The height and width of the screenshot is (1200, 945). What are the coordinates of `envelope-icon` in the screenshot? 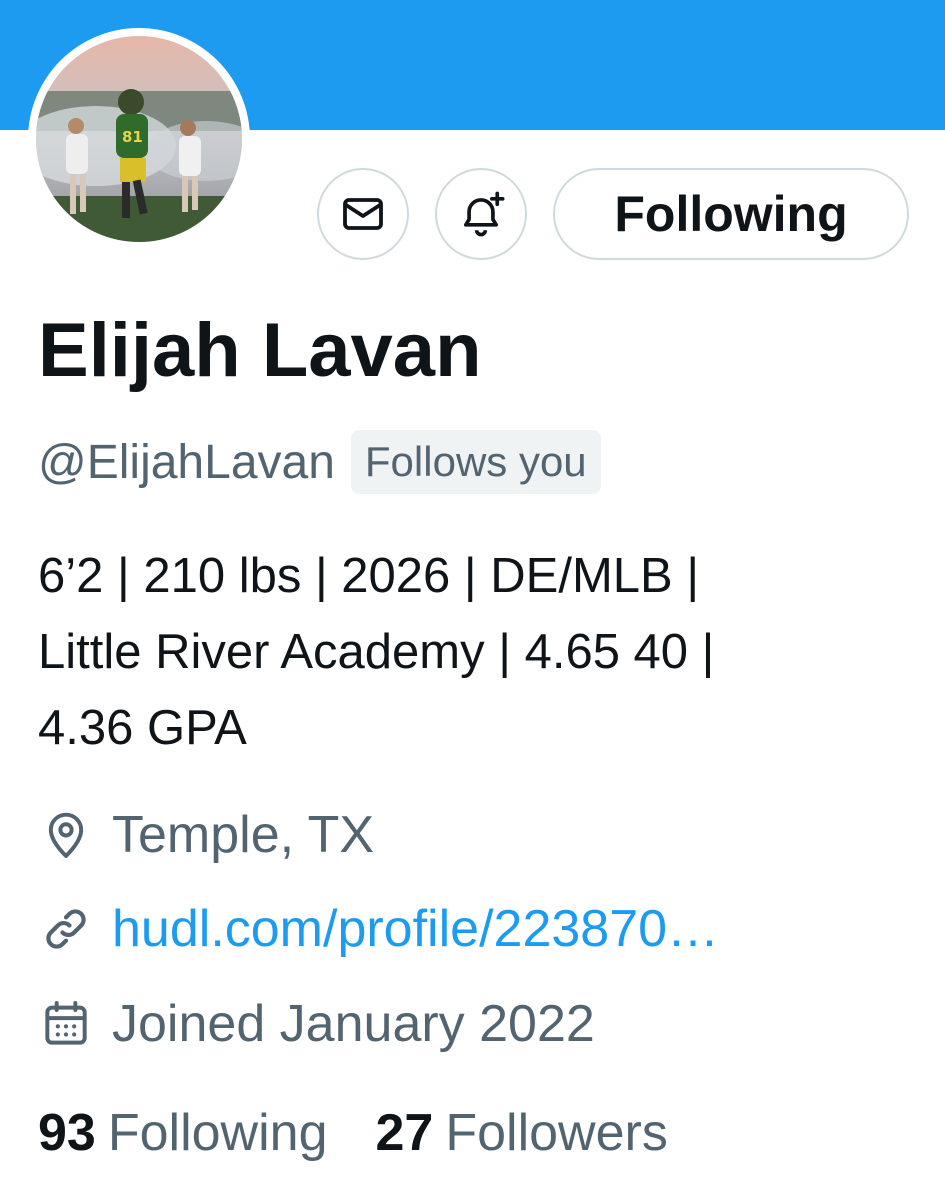 It's located at (363, 214).